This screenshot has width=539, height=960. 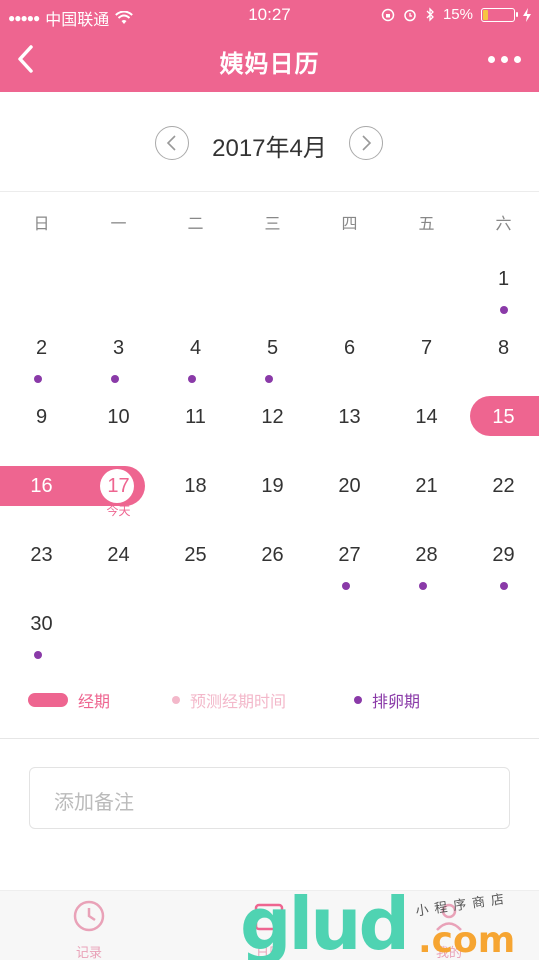 What do you see at coordinates (69, 700) in the screenshot?
I see `legend-period: 经期` at bounding box center [69, 700].